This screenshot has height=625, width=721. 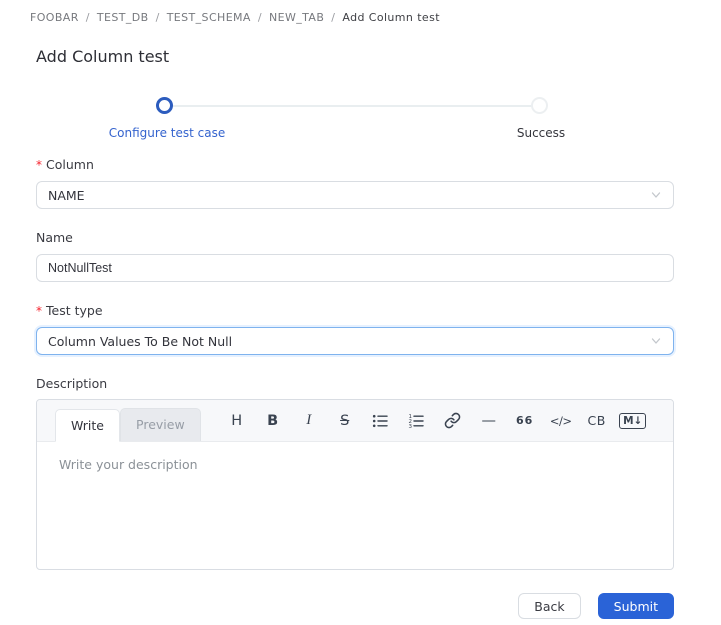 I want to click on heading-glyph: H, so click(x=237, y=420).